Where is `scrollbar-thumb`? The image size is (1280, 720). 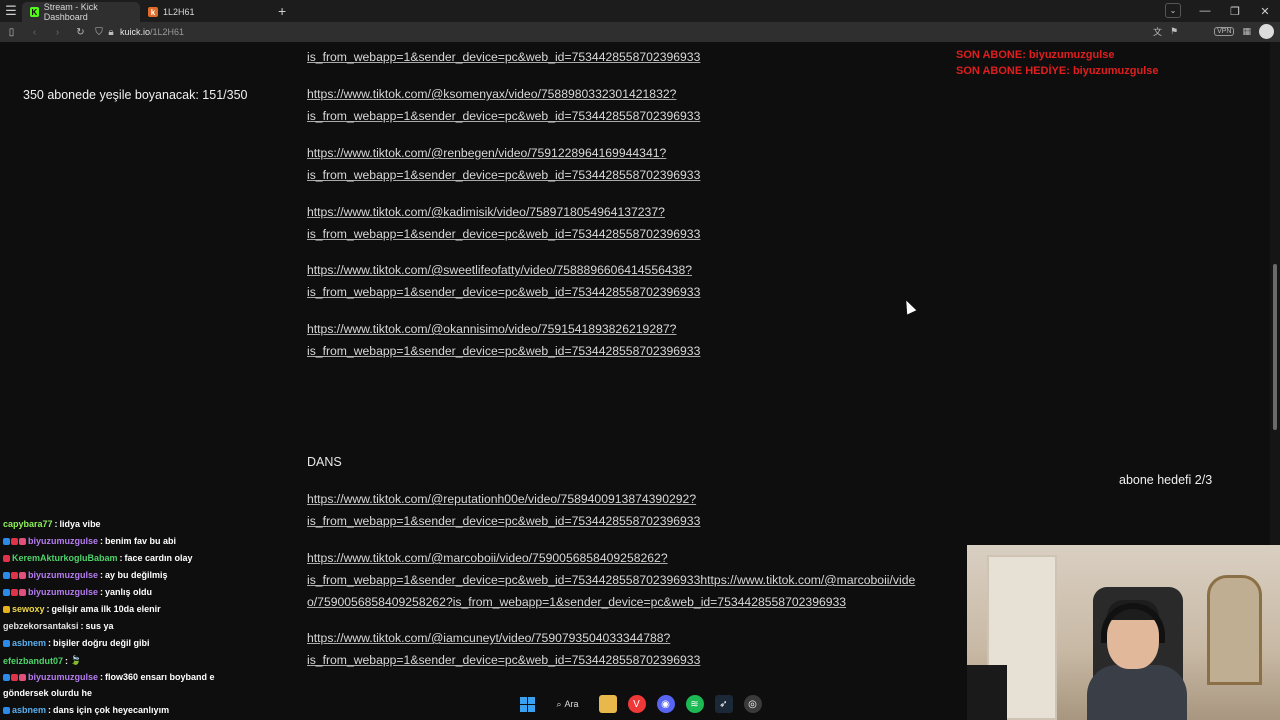 scrollbar-thumb is located at coordinates (1275, 347).